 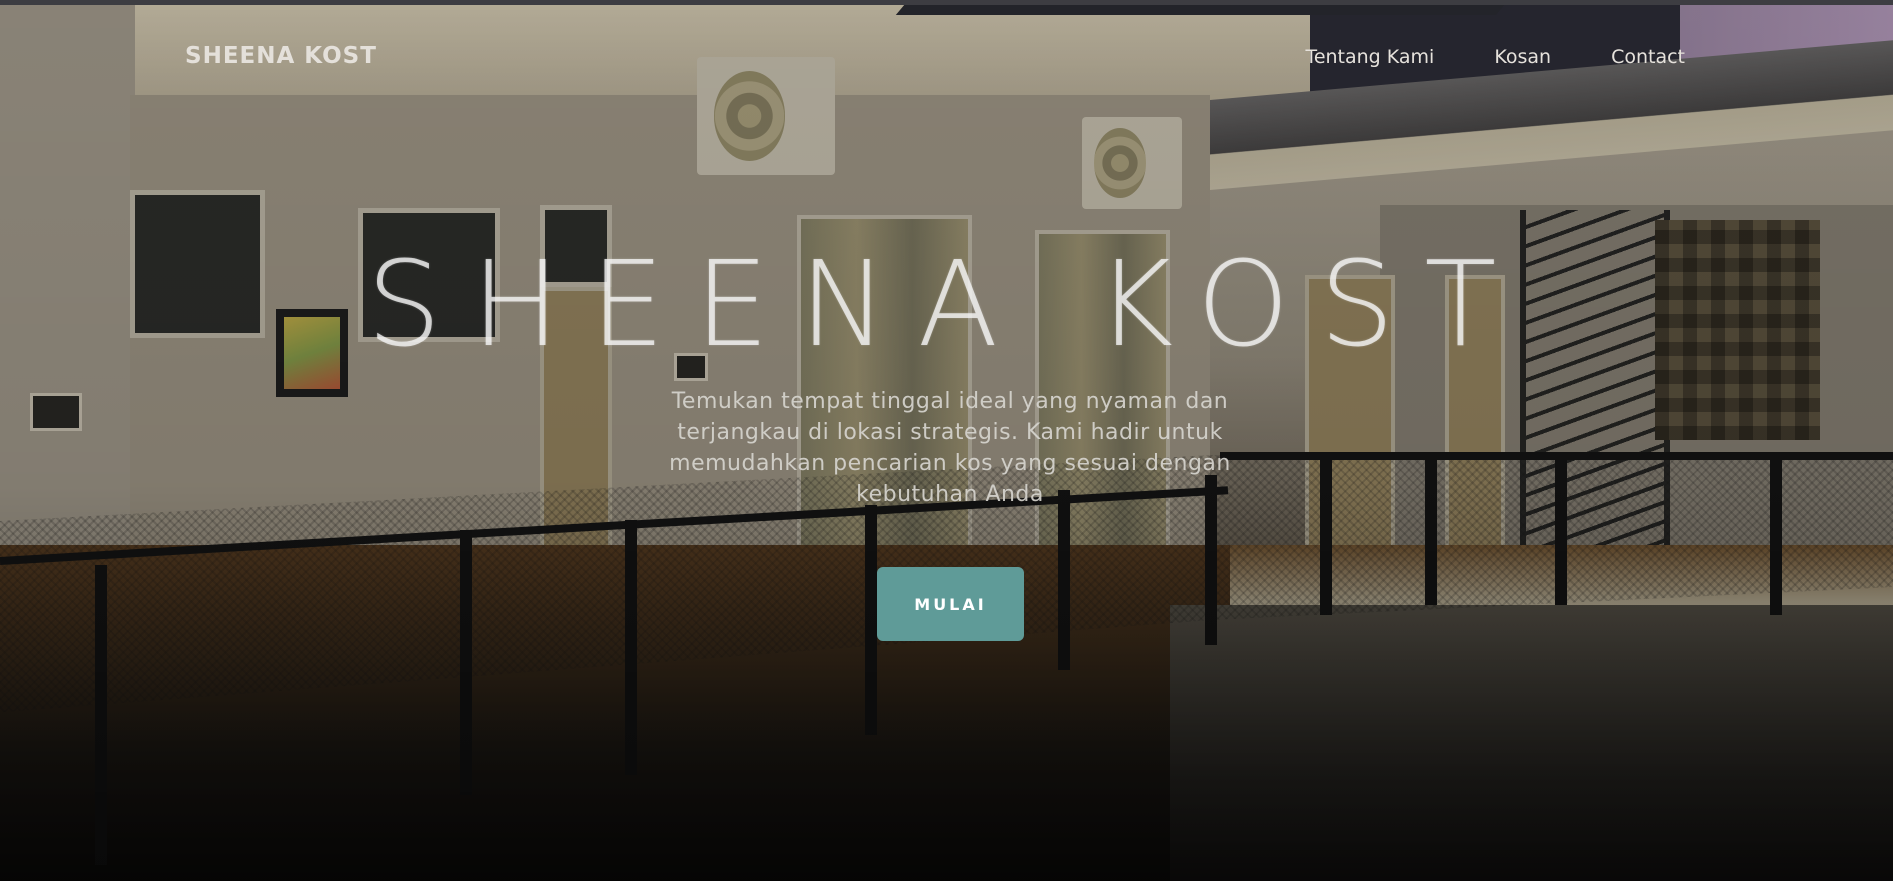 I want to click on navbar: SHEENA KOST Tentang Kami Kosan Contact, so click(x=946, y=59).